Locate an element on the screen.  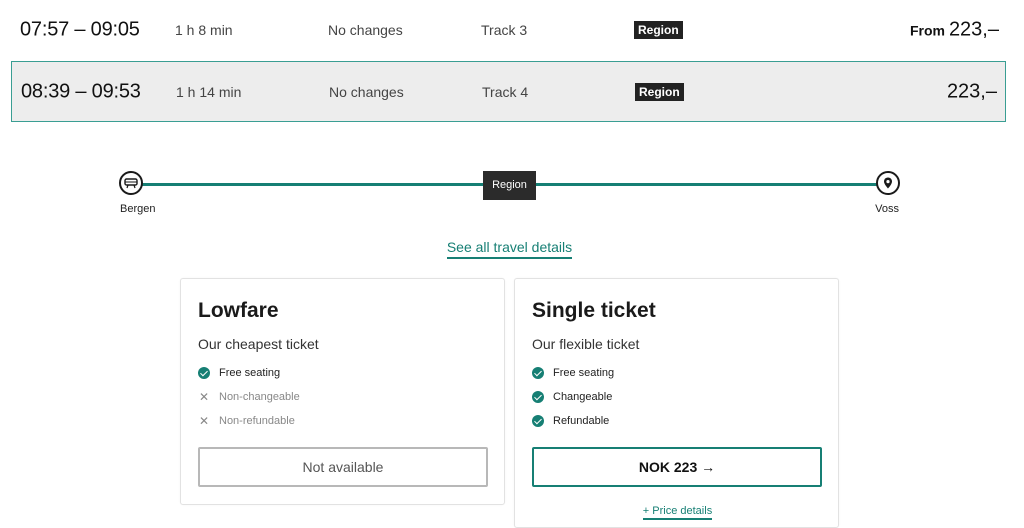
departure-duration: 1 h 14 min is located at coordinates (209, 91).